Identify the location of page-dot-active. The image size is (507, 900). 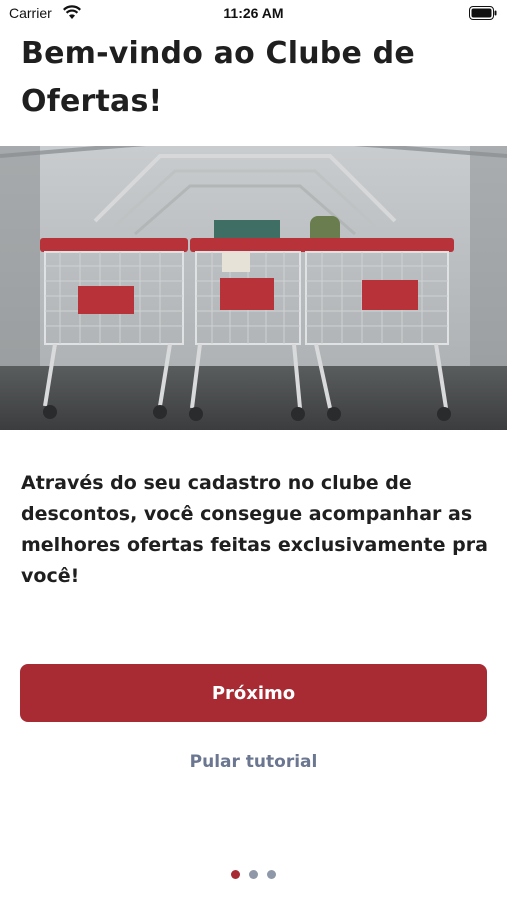
(235, 874).